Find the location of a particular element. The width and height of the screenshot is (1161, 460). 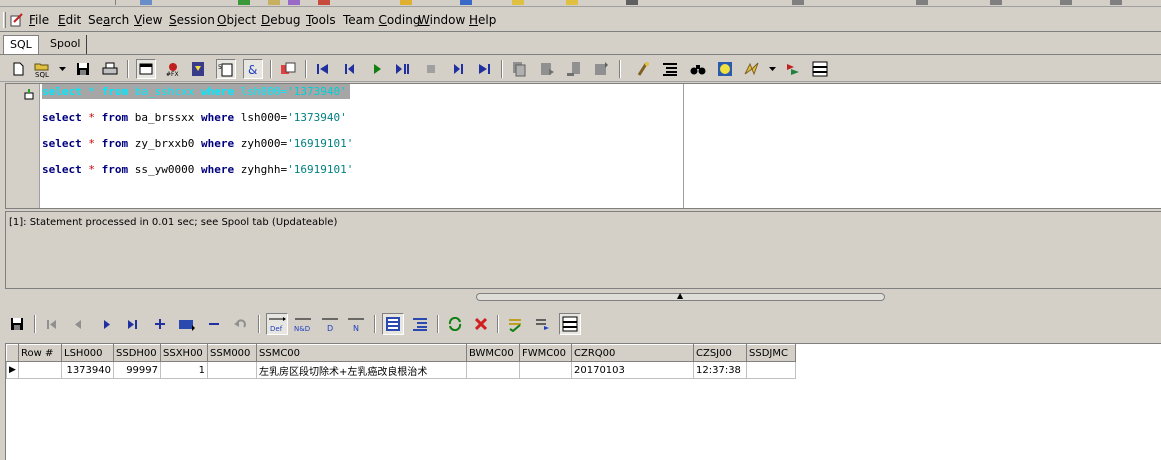

menu-team-coding: Team Coding is located at coordinates (381, 20).